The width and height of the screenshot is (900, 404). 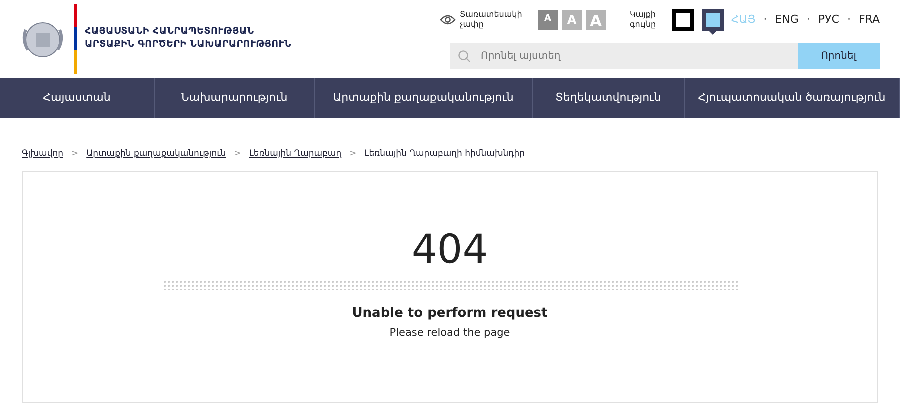 What do you see at coordinates (491, 20) in the screenshot?
I see `font-size-label: Տառատեսակի չափը` at bounding box center [491, 20].